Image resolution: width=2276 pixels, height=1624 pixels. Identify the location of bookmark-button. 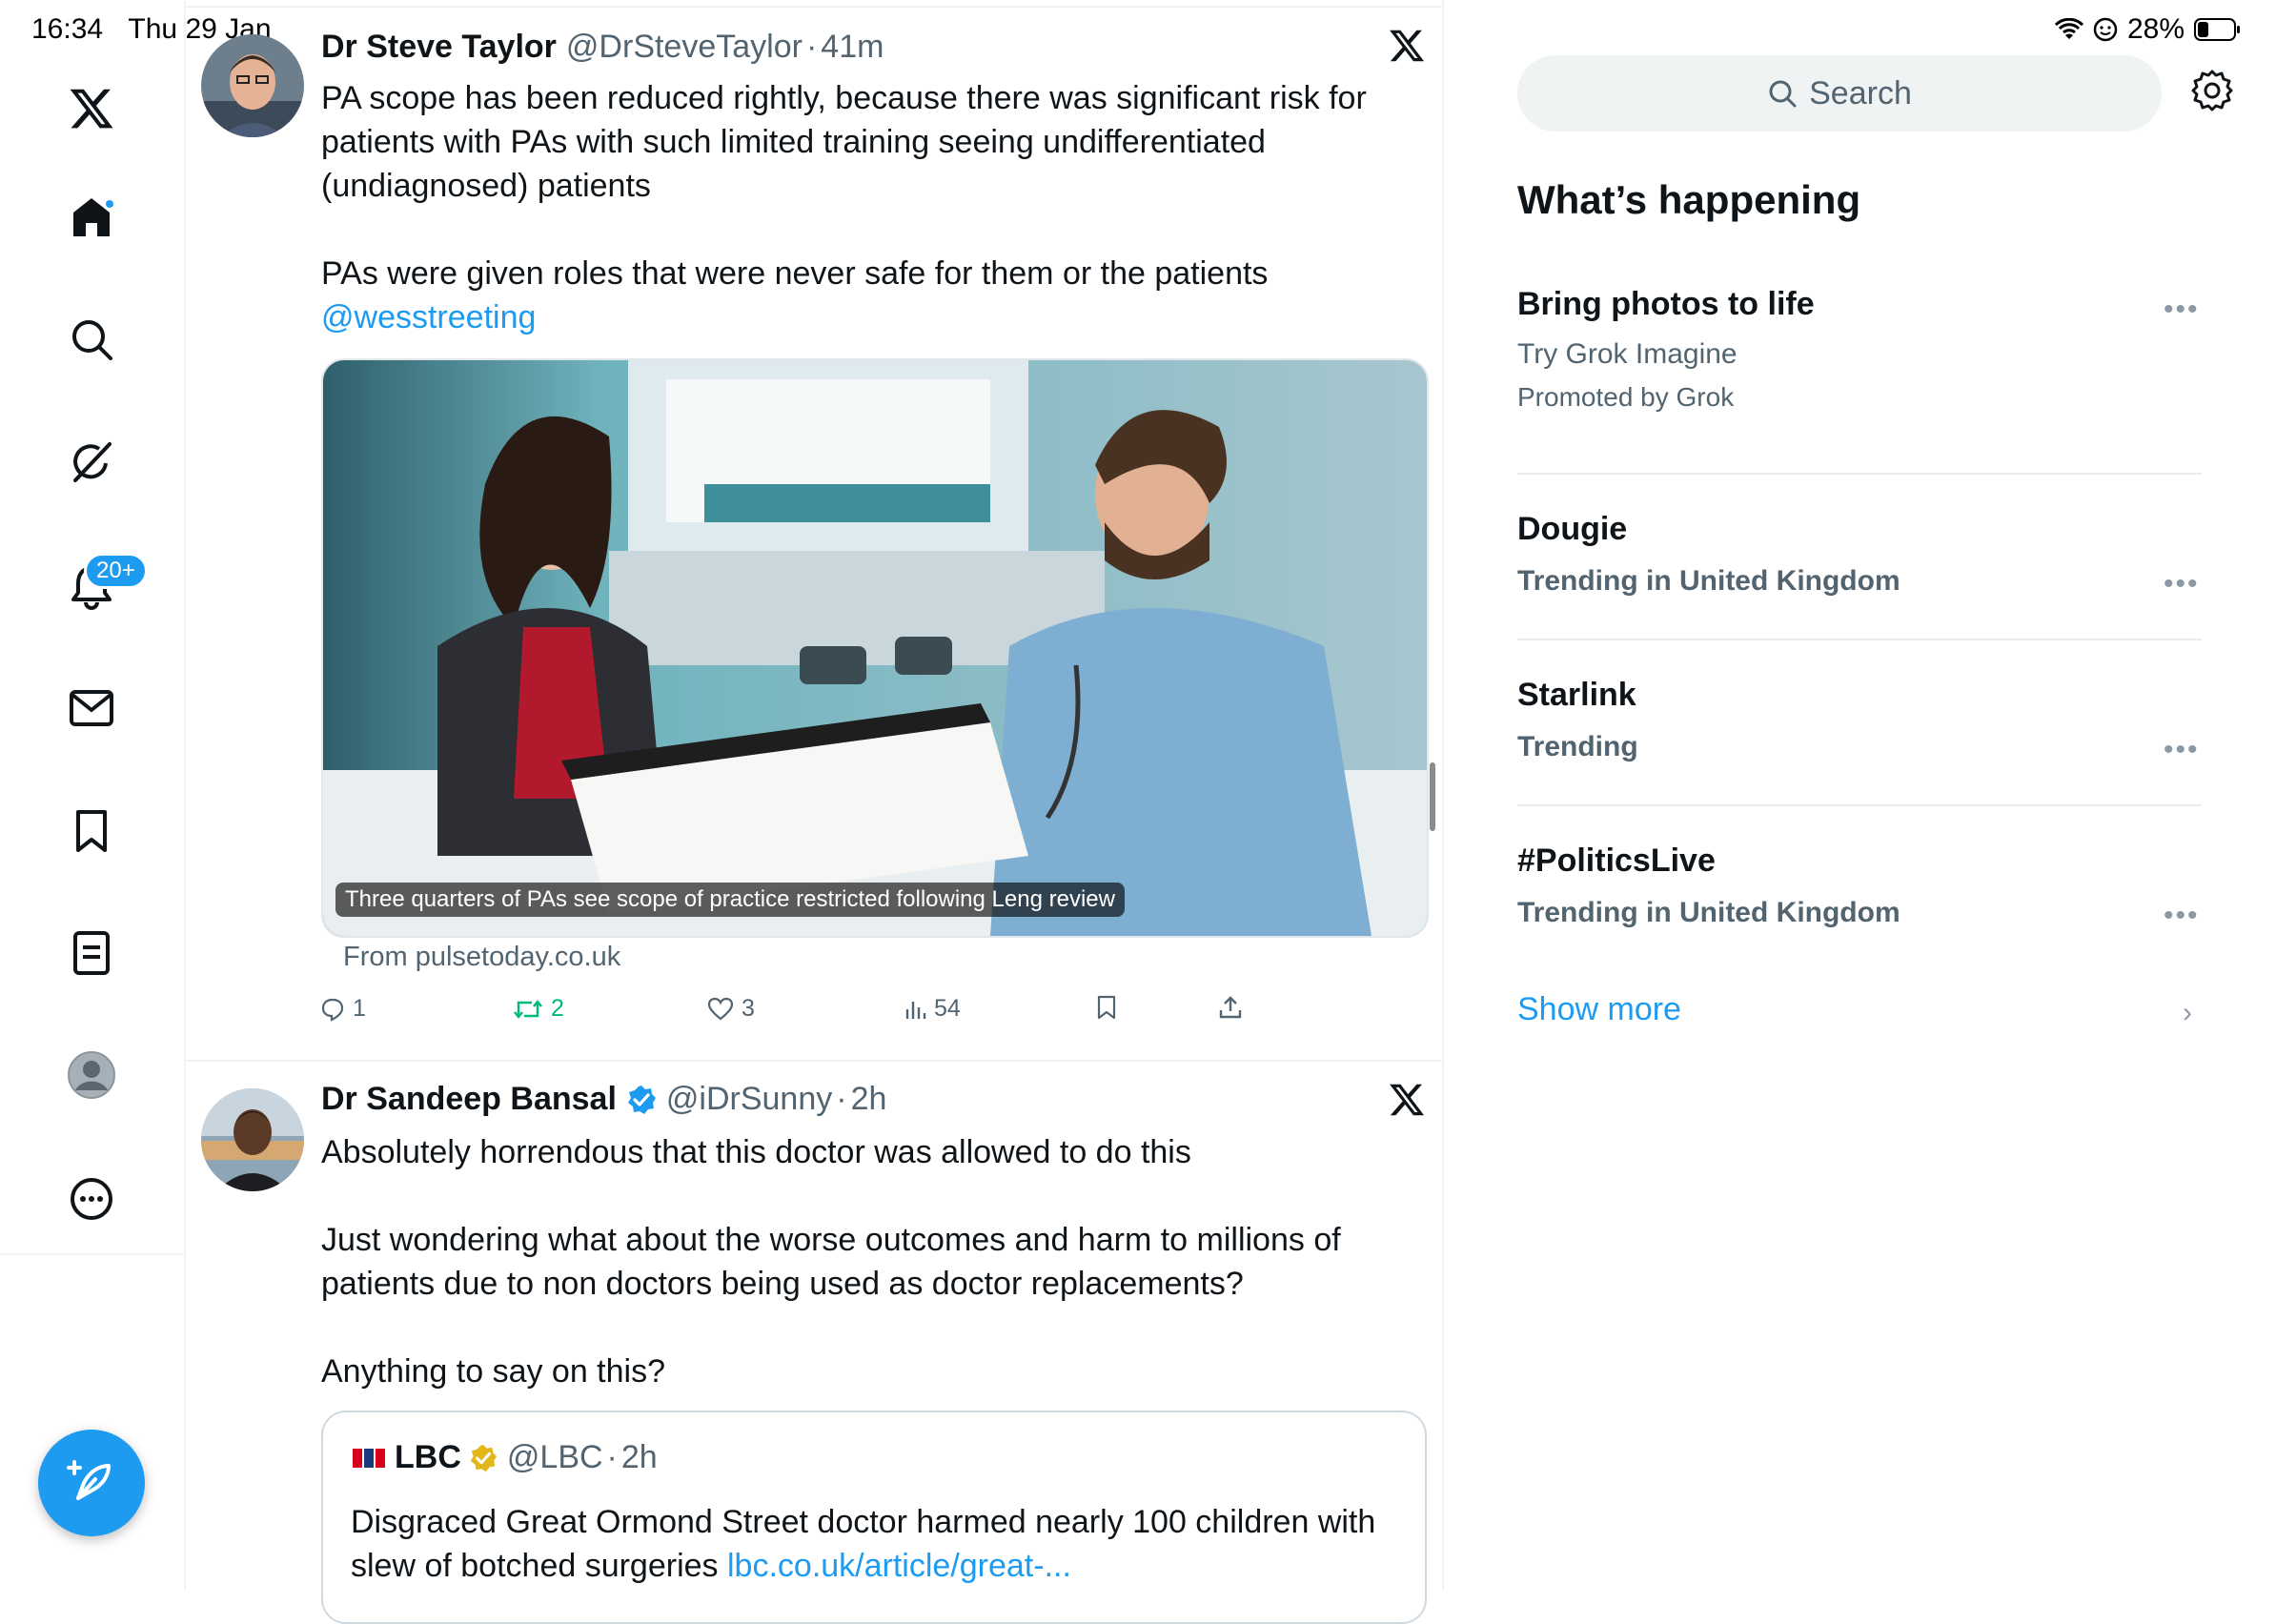
(1106, 1007).